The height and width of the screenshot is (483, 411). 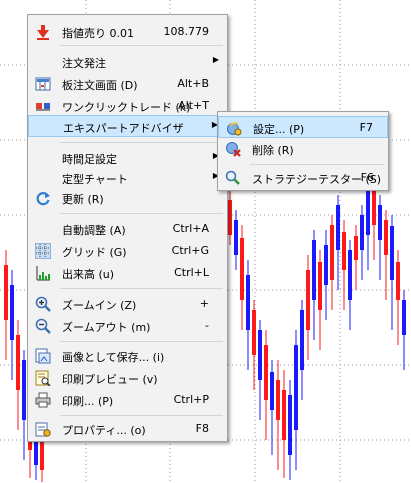 I want to click on menu-item-shortcut: F8, so click(x=202, y=428).